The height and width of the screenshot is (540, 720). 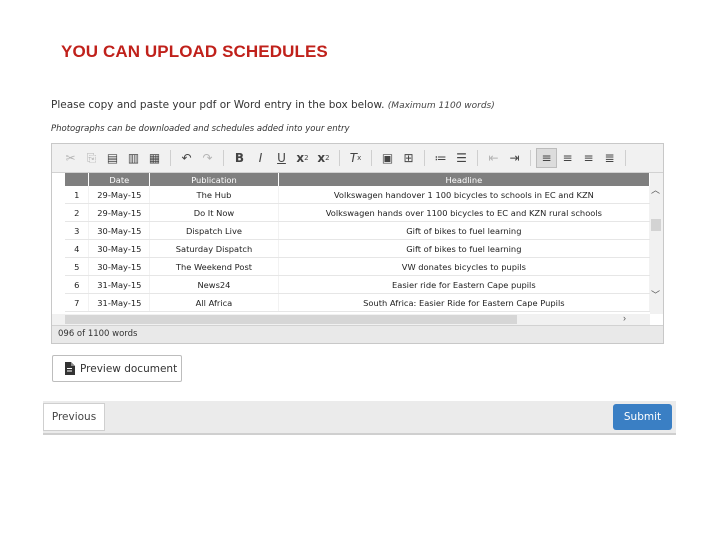 What do you see at coordinates (588, 158) in the screenshot?
I see `align-right-icon: ≡` at bounding box center [588, 158].